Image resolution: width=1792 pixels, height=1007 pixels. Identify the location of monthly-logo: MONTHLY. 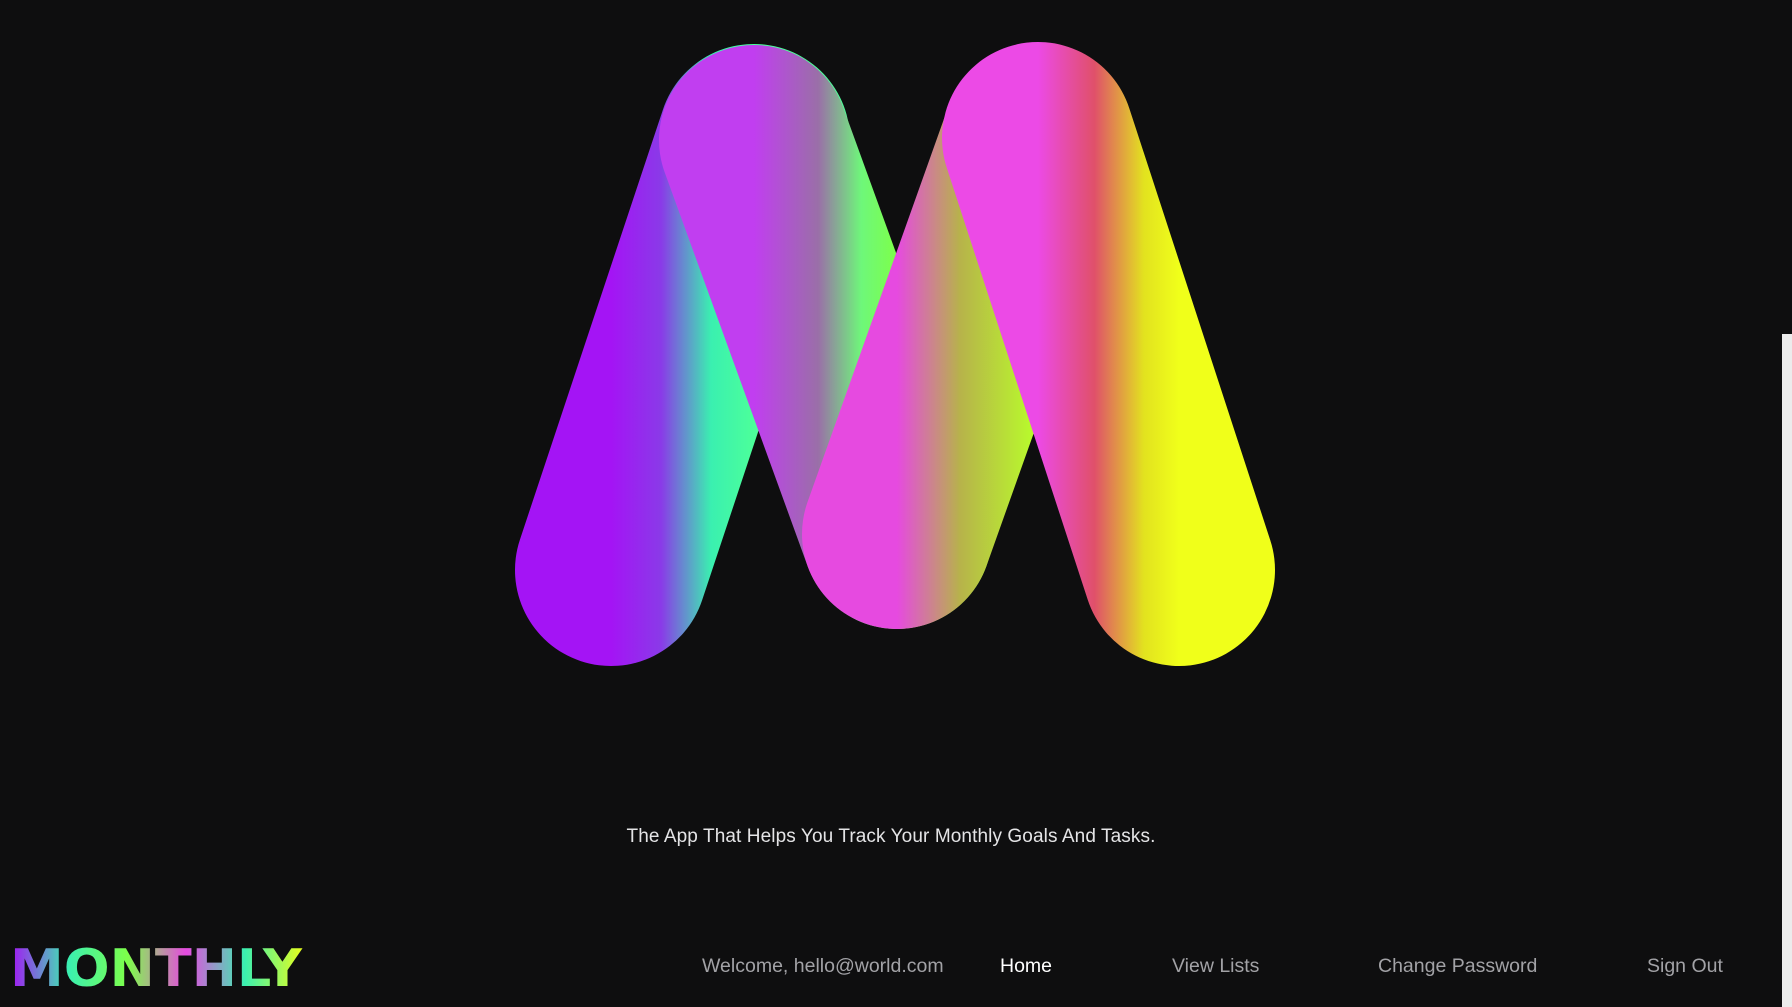
(156, 966).